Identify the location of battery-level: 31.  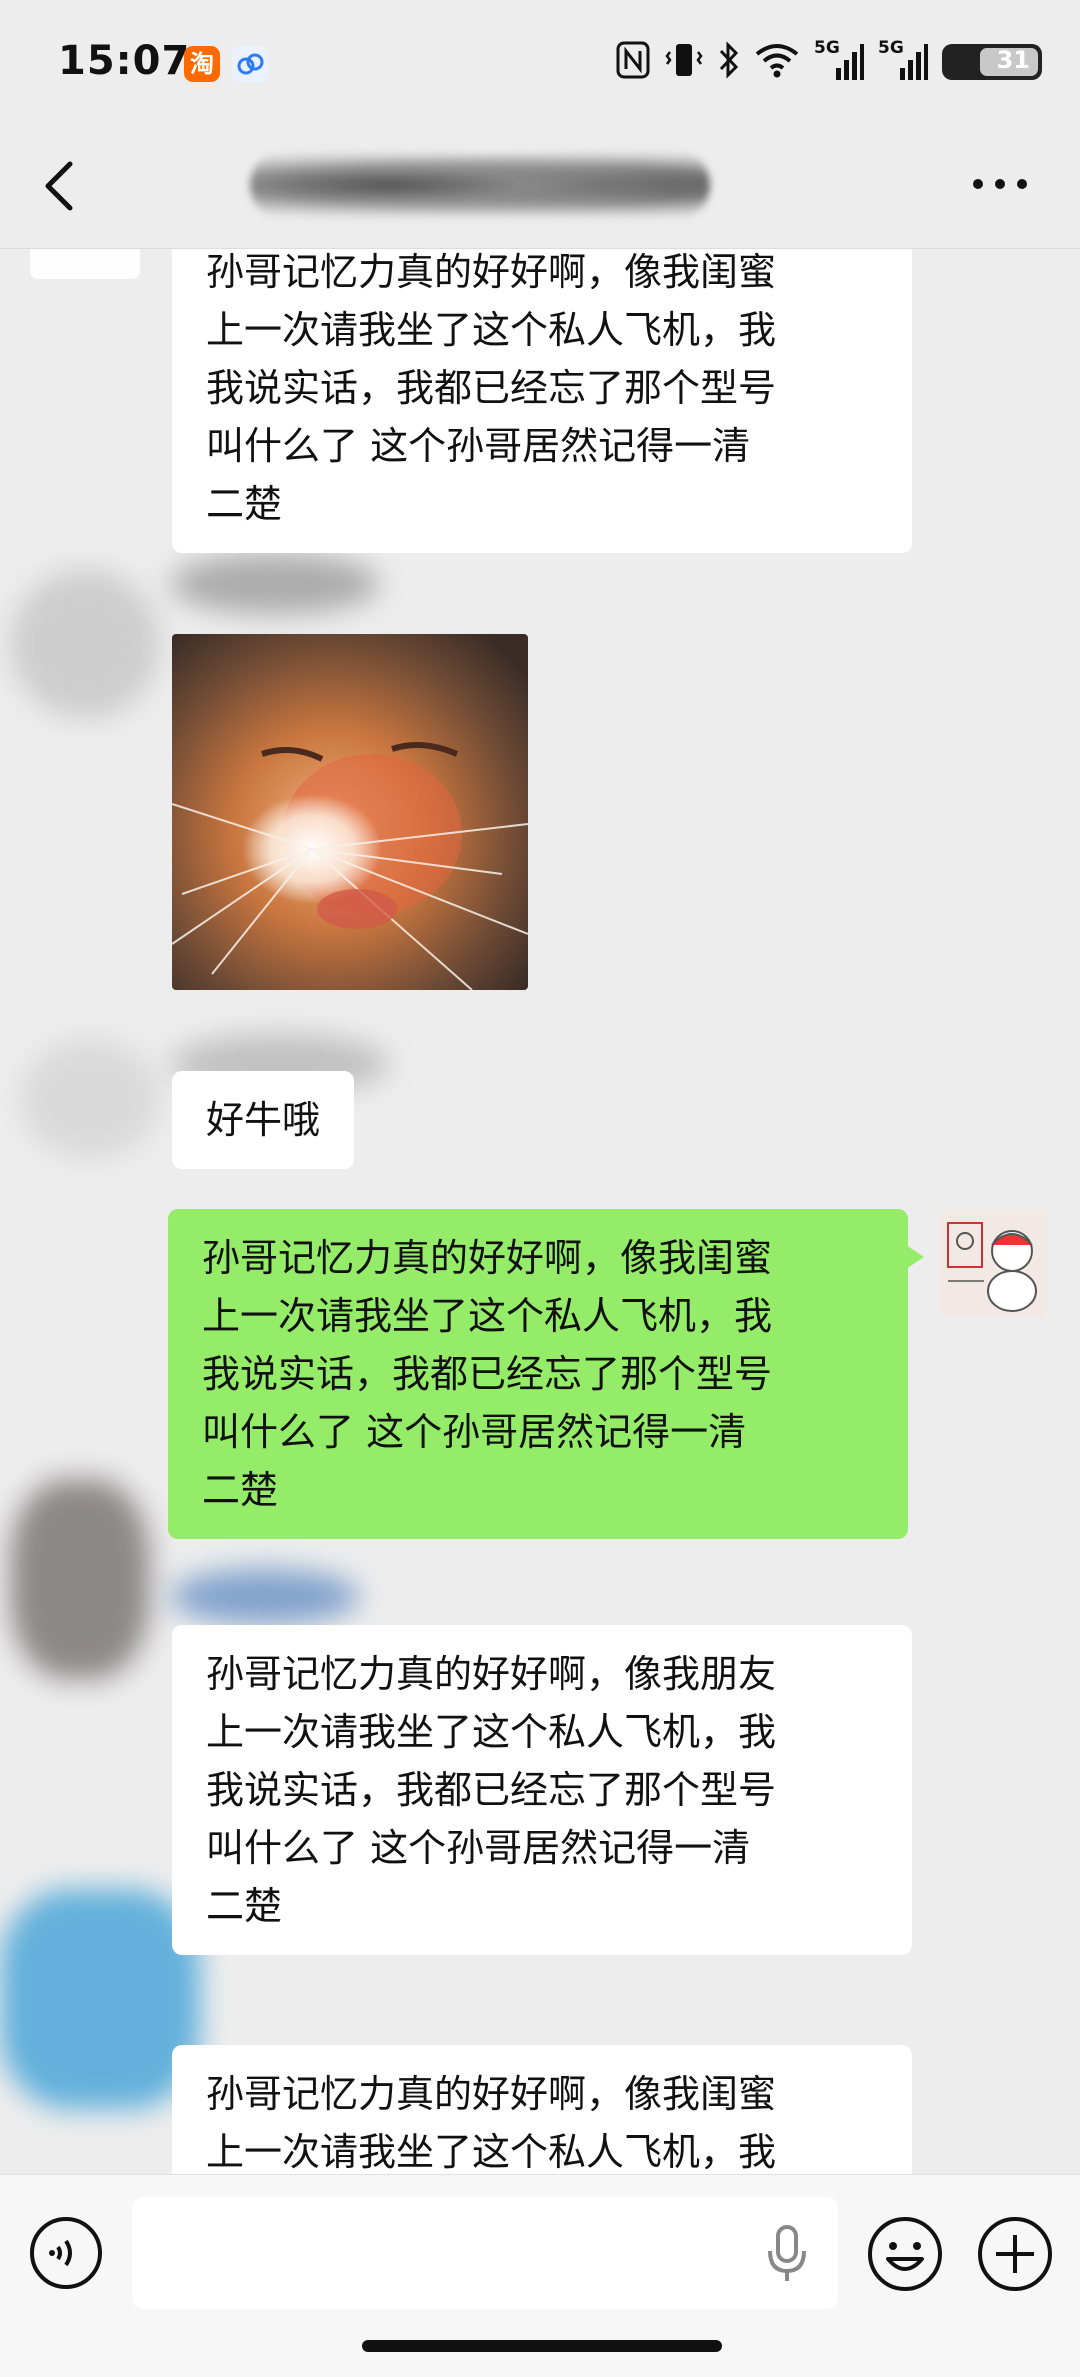
(1013, 60).